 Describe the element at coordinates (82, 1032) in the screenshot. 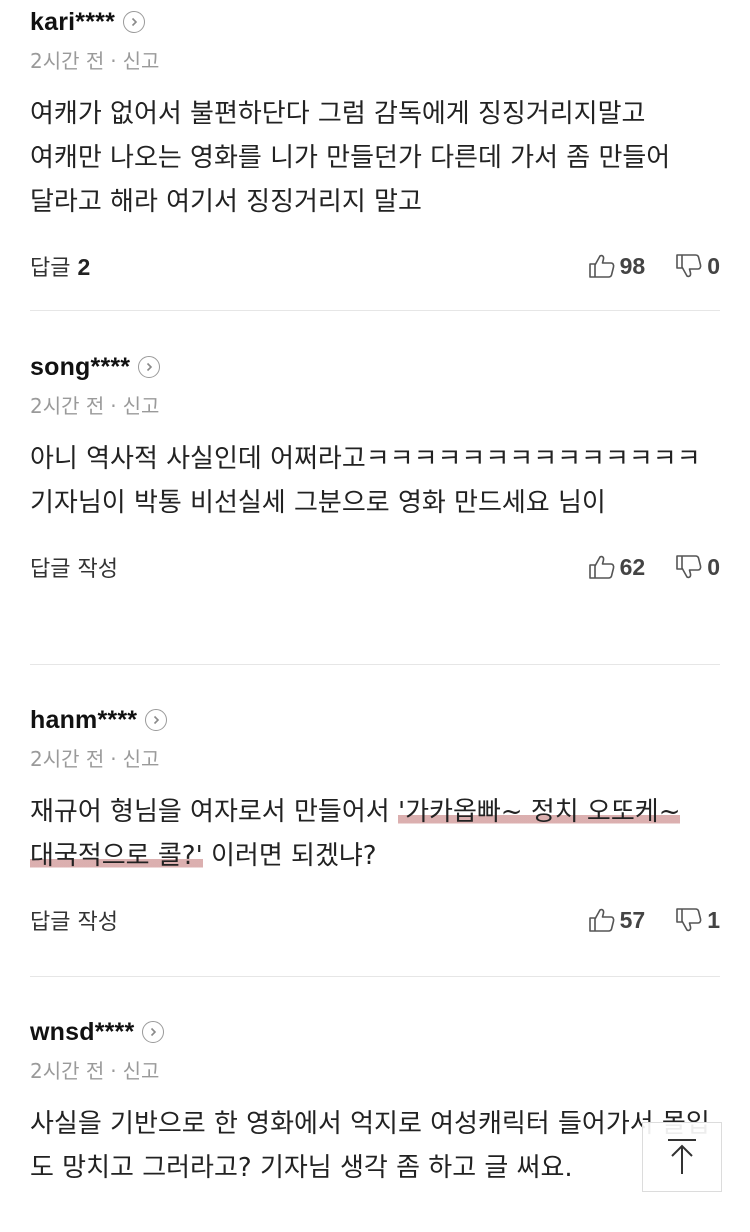

I see `comment-author: wnsd****` at that location.